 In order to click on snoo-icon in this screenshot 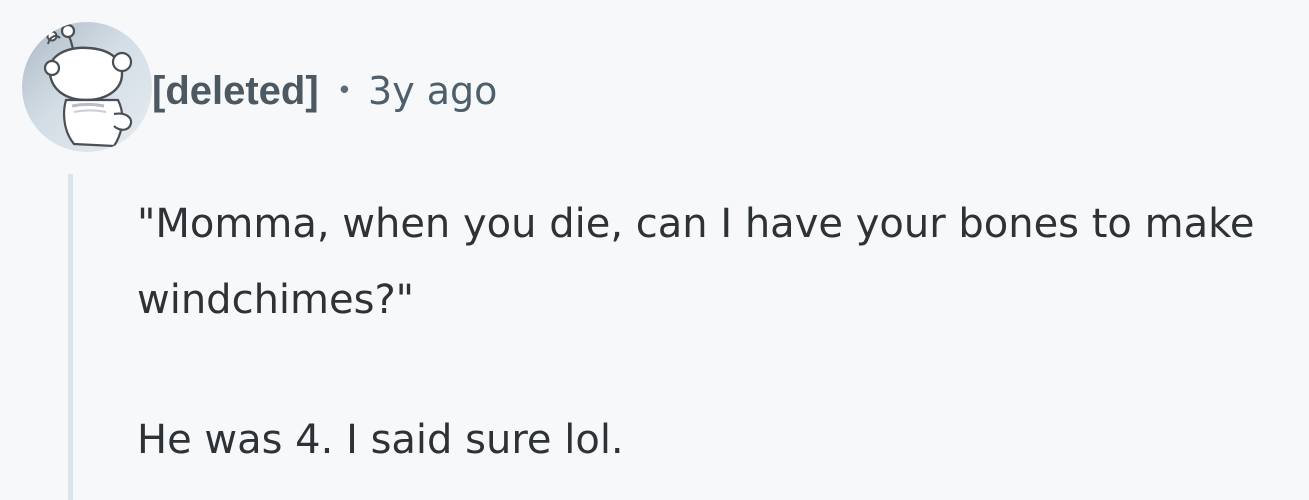, I will do `click(88, 85)`.